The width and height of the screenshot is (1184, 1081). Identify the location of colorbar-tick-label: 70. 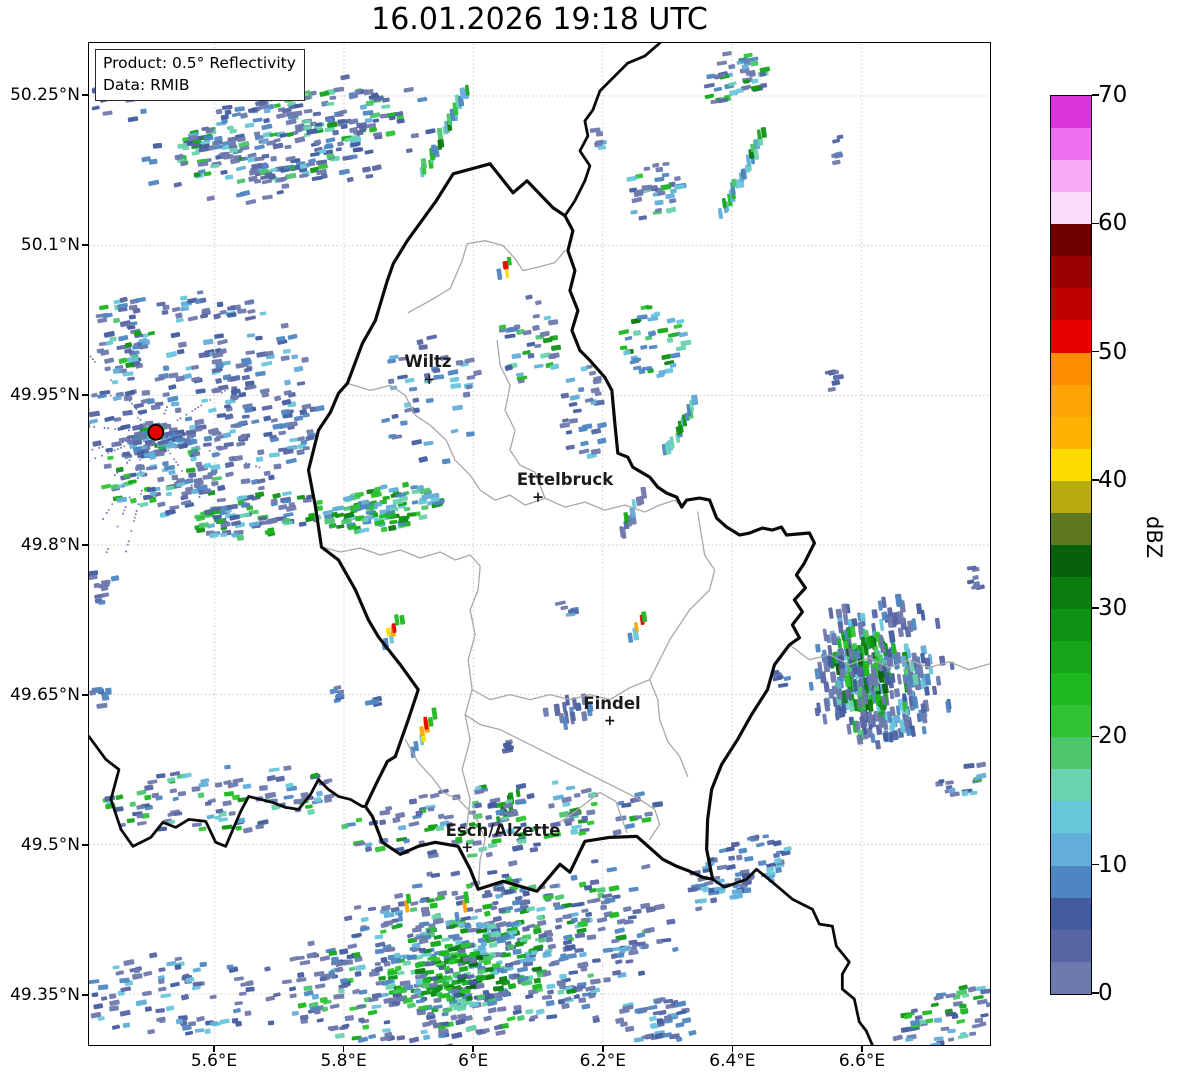
(1113, 95).